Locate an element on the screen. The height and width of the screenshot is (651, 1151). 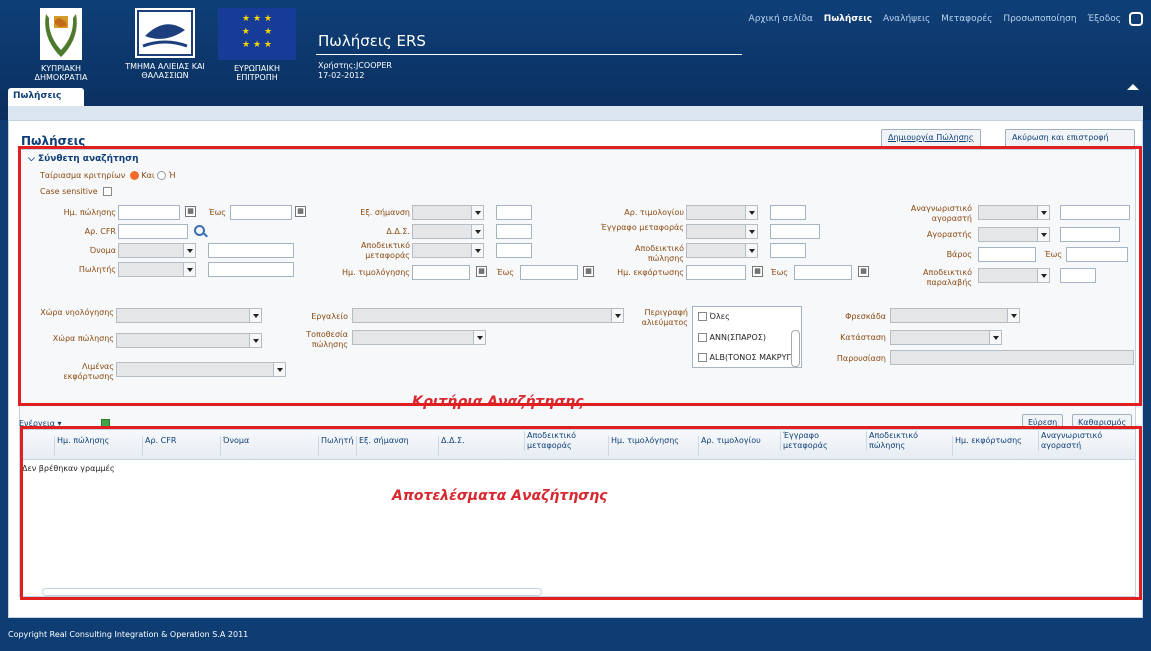
cyprus-logo-label: ΚΥΠΡΙΑΚΗ ΔΗΜΟΚΡΑΤΙΑ is located at coordinates (61, 73).